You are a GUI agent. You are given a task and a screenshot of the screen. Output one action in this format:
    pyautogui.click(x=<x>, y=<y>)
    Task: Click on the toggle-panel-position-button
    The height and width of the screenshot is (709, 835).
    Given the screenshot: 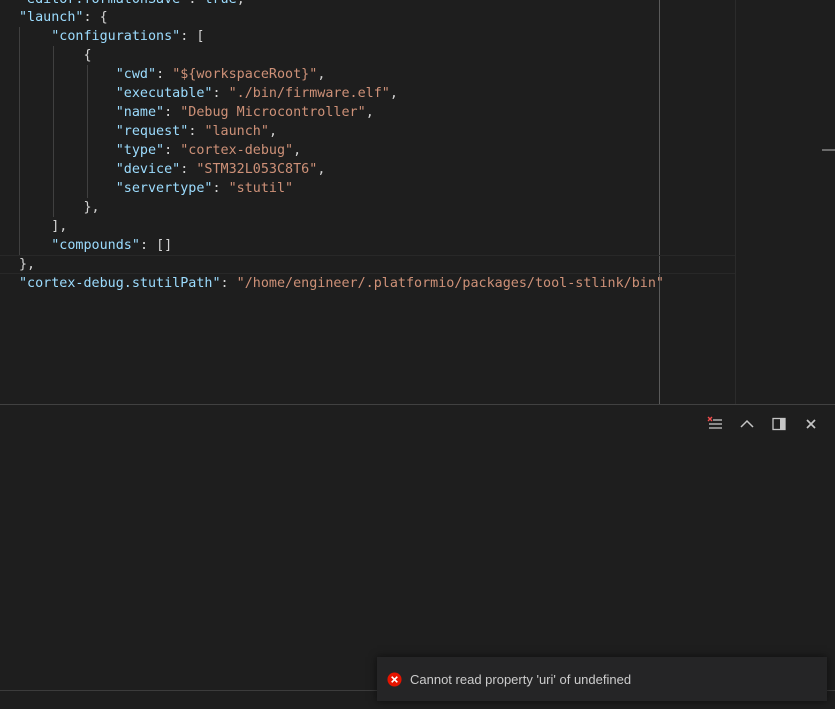 What is the action you would take?
    pyautogui.click(x=779, y=424)
    